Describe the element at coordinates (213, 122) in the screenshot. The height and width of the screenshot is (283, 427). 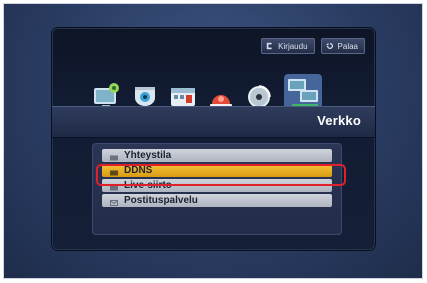
I see `title-bar: Verkko` at that location.